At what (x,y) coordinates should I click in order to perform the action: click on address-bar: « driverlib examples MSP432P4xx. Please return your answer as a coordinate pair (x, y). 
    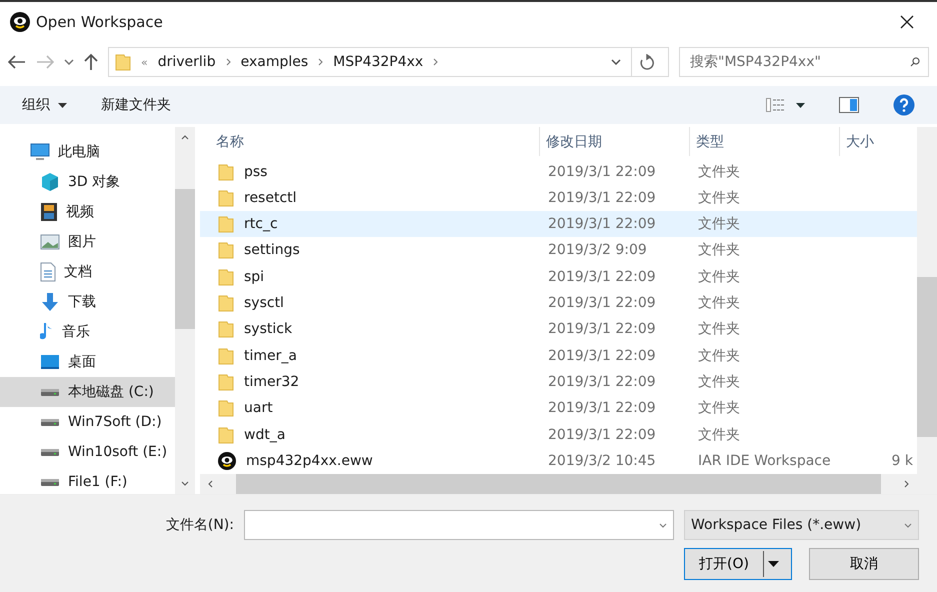
    Looking at the image, I should click on (388, 62).